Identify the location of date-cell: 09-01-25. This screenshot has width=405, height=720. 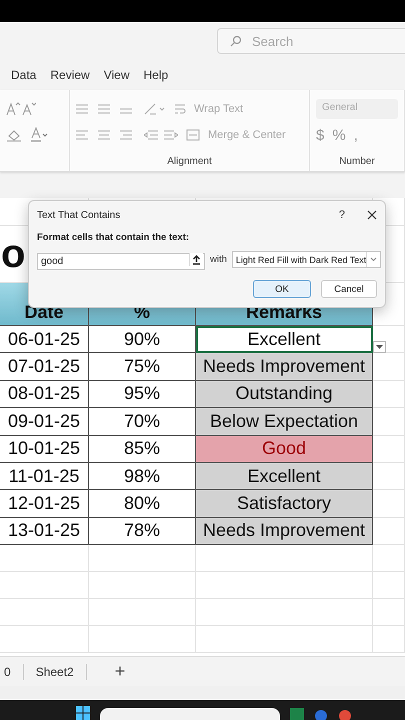
(44, 422).